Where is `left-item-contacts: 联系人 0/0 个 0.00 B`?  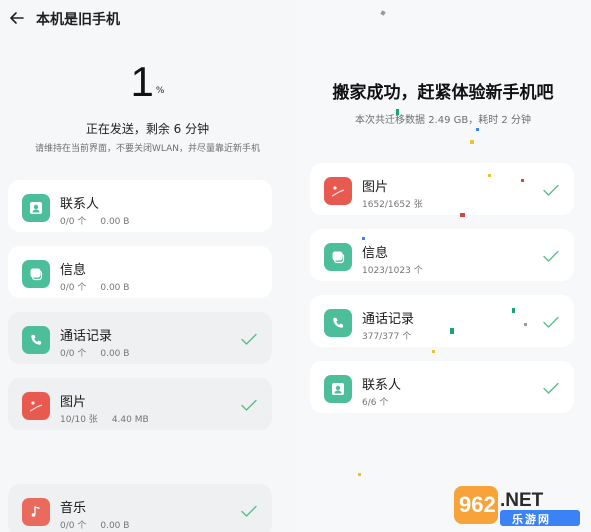
left-item-contacts: 联系人 0/0 个 0.00 B is located at coordinates (140, 206).